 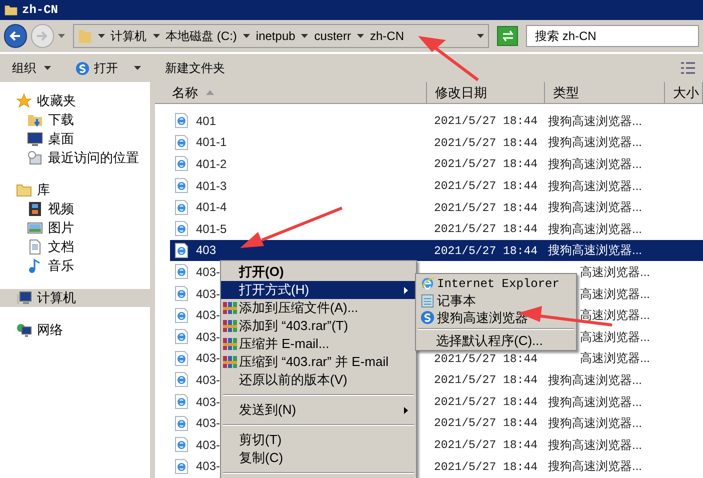 I want to click on picture-icon, so click(x=35, y=228).